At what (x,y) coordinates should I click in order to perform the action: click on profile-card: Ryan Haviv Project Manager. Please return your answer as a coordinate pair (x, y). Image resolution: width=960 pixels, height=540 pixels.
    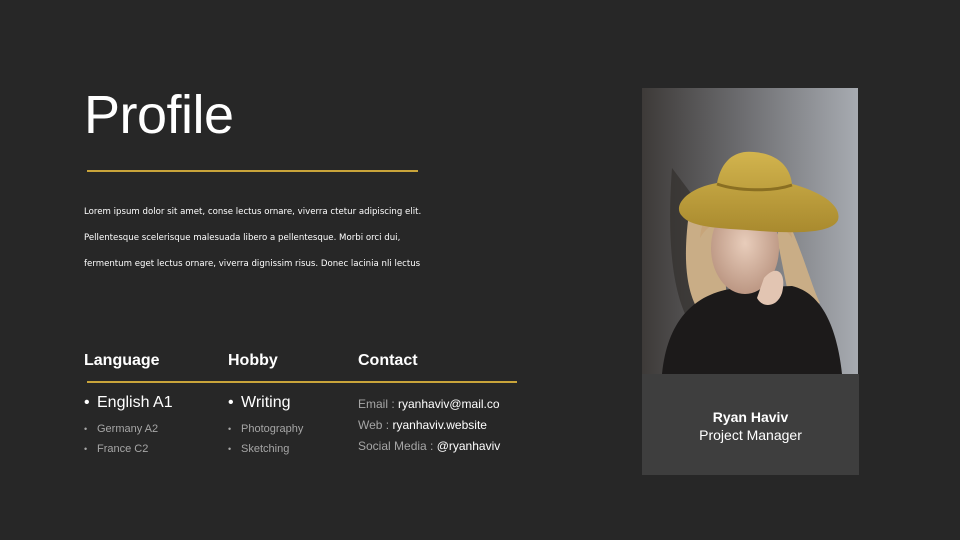
    Looking at the image, I should click on (750, 424).